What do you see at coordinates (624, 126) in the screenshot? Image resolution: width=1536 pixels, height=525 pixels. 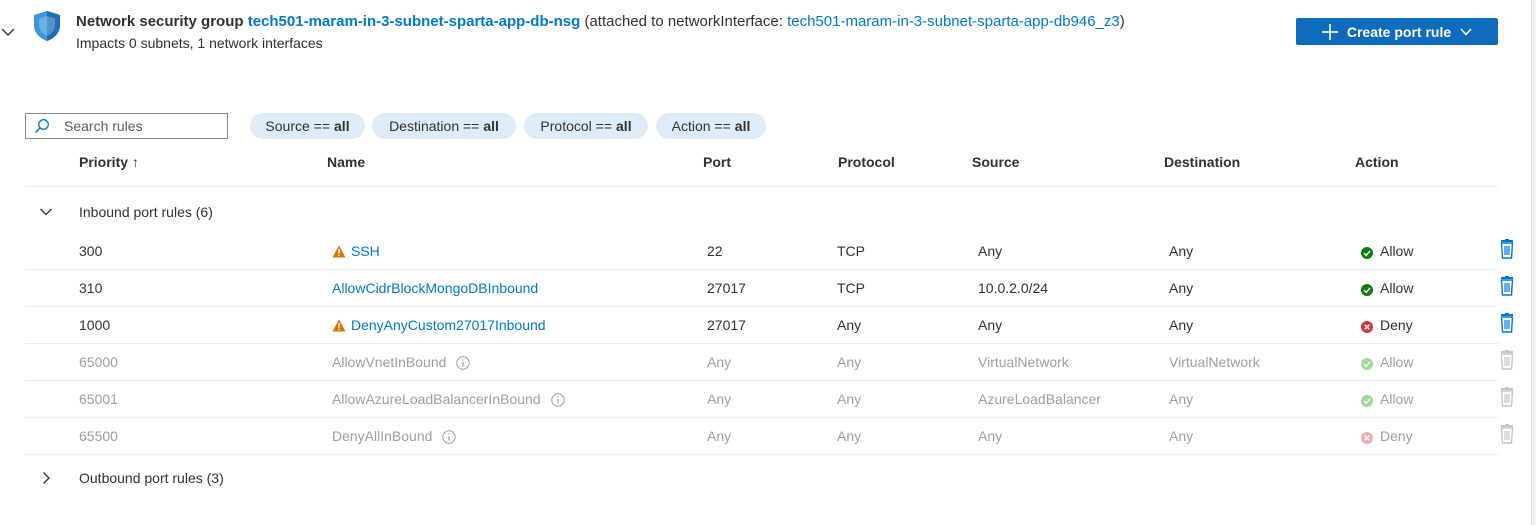 I see `filter-protocol-value: all` at bounding box center [624, 126].